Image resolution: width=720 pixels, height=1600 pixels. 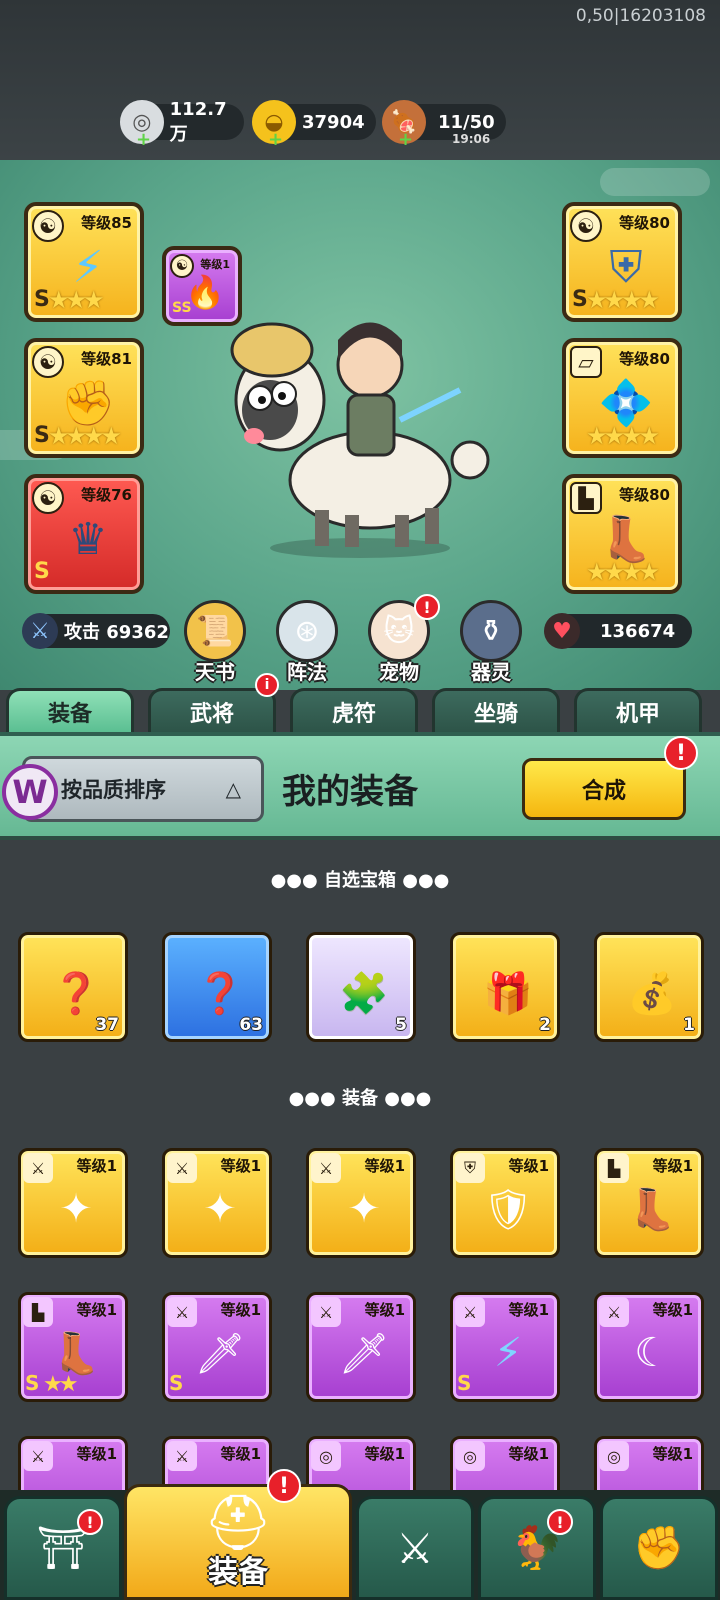 What do you see at coordinates (217, 987) in the screenshot?
I see `chest-item: ❓ 63` at bounding box center [217, 987].